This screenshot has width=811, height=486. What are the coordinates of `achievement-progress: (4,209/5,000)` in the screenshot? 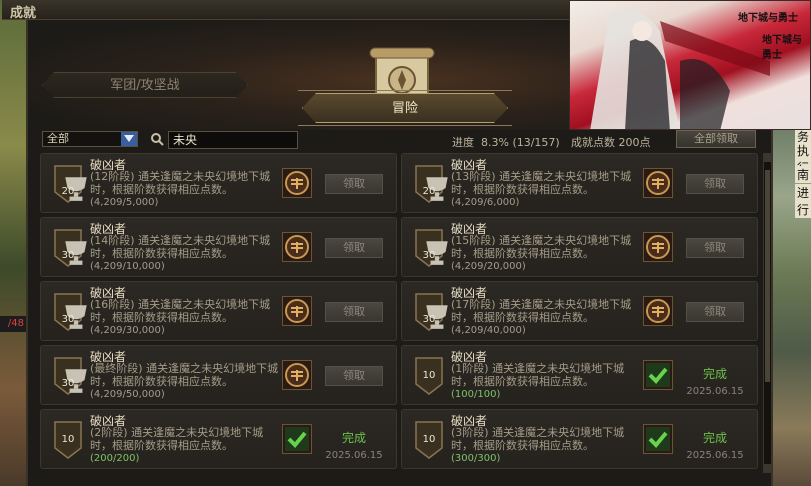 It's located at (124, 202).